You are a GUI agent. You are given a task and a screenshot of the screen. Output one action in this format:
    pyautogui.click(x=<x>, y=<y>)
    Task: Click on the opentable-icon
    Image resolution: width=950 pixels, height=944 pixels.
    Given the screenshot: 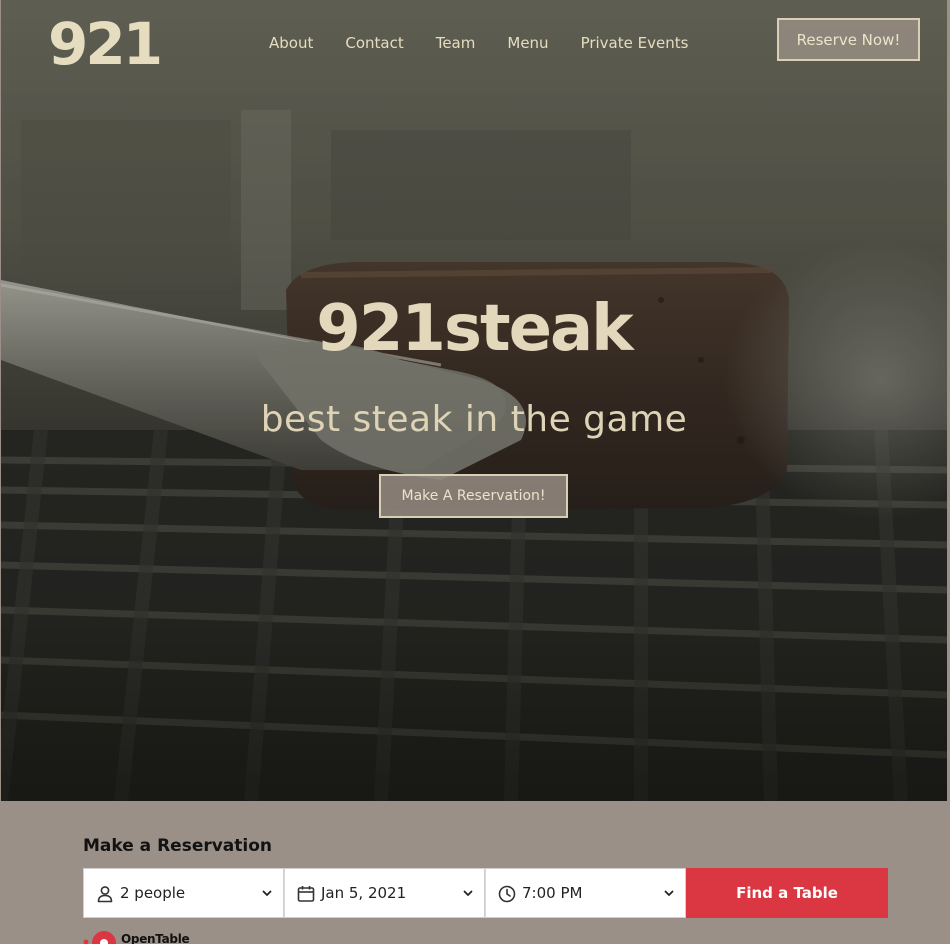 What is the action you would take?
    pyautogui.click(x=99, y=937)
    